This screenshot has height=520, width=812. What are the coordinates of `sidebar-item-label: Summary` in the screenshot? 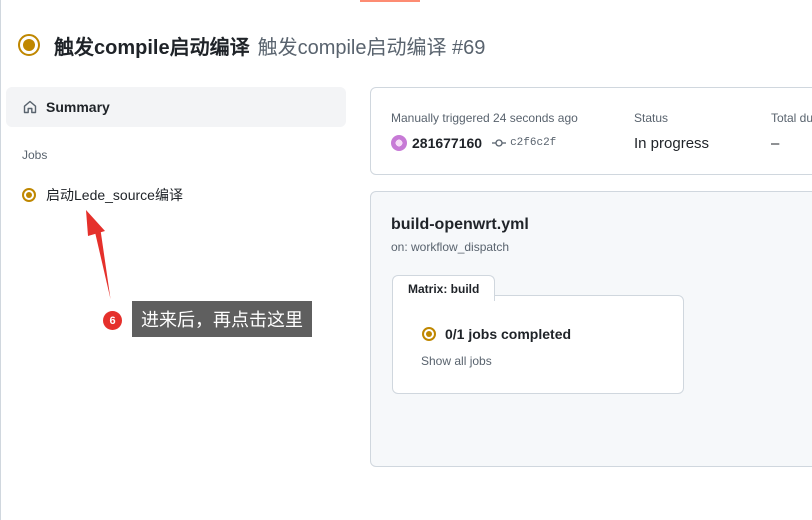 It's located at (78, 107).